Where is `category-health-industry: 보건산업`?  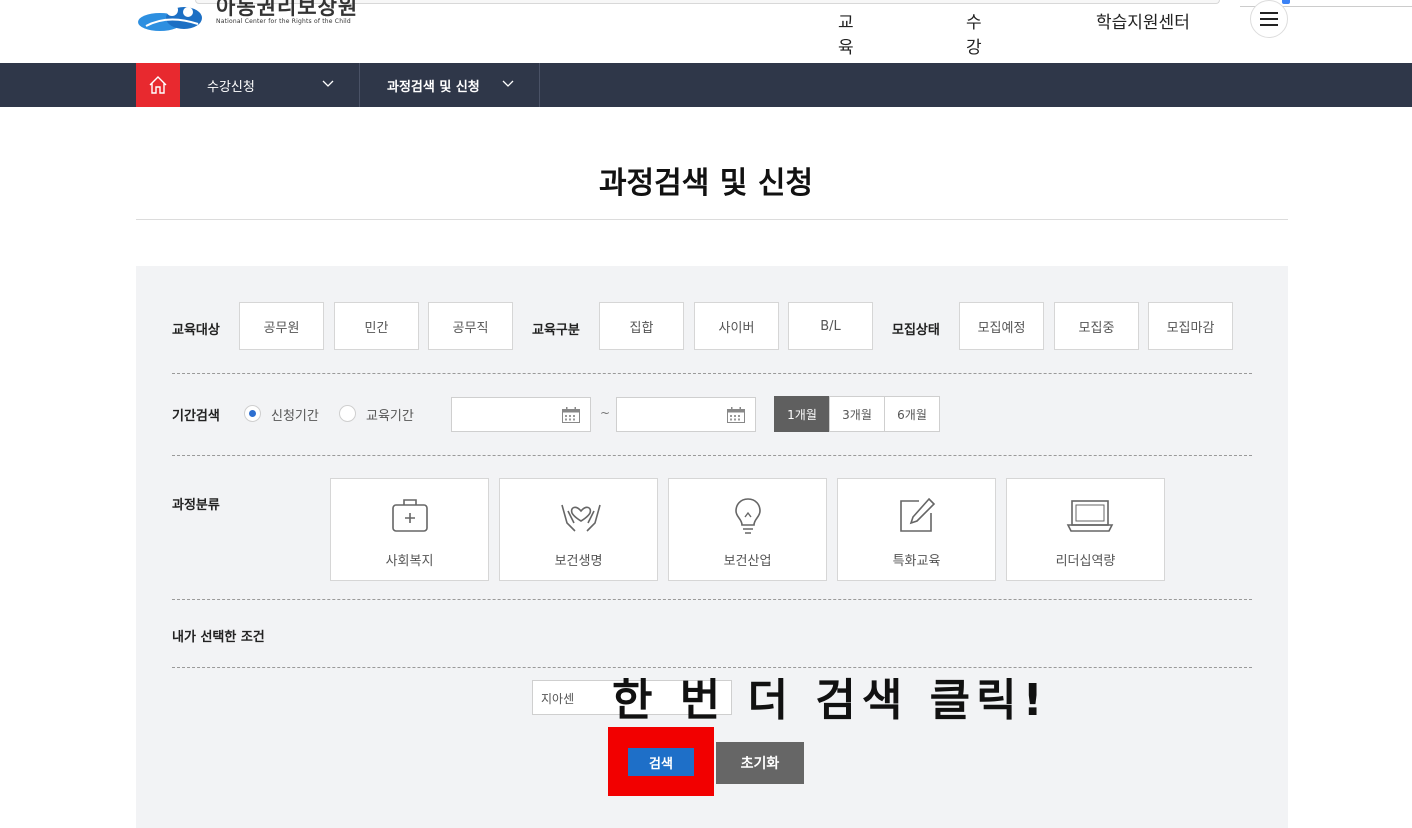
category-health-industry: 보건산업 is located at coordinates (747, 529).